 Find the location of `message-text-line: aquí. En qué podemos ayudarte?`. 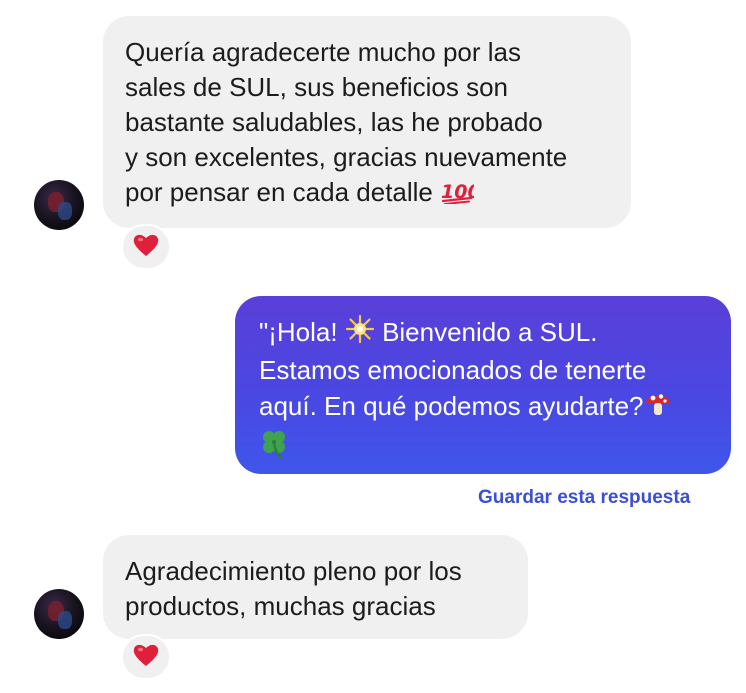

message-text-line: aquí. En qué podemos ayudarte? is located at coordinates (451, 406).